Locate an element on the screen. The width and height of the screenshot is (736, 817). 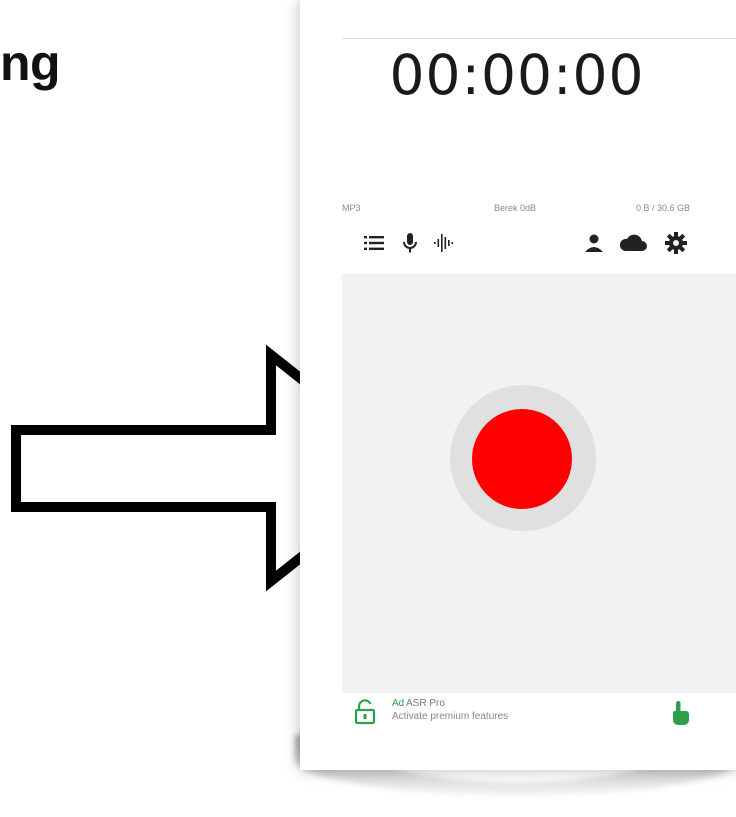
gear-icon is located at coordinates (676, 243).